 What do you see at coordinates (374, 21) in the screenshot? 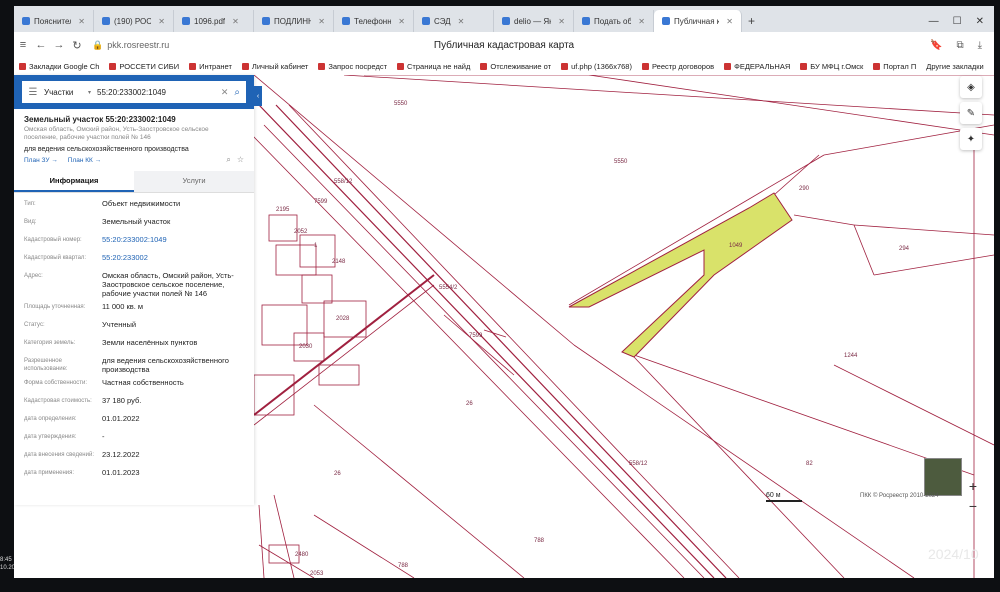
I see `browser-tab: Телефонный справ ✕` at bounding box center [374, 21].